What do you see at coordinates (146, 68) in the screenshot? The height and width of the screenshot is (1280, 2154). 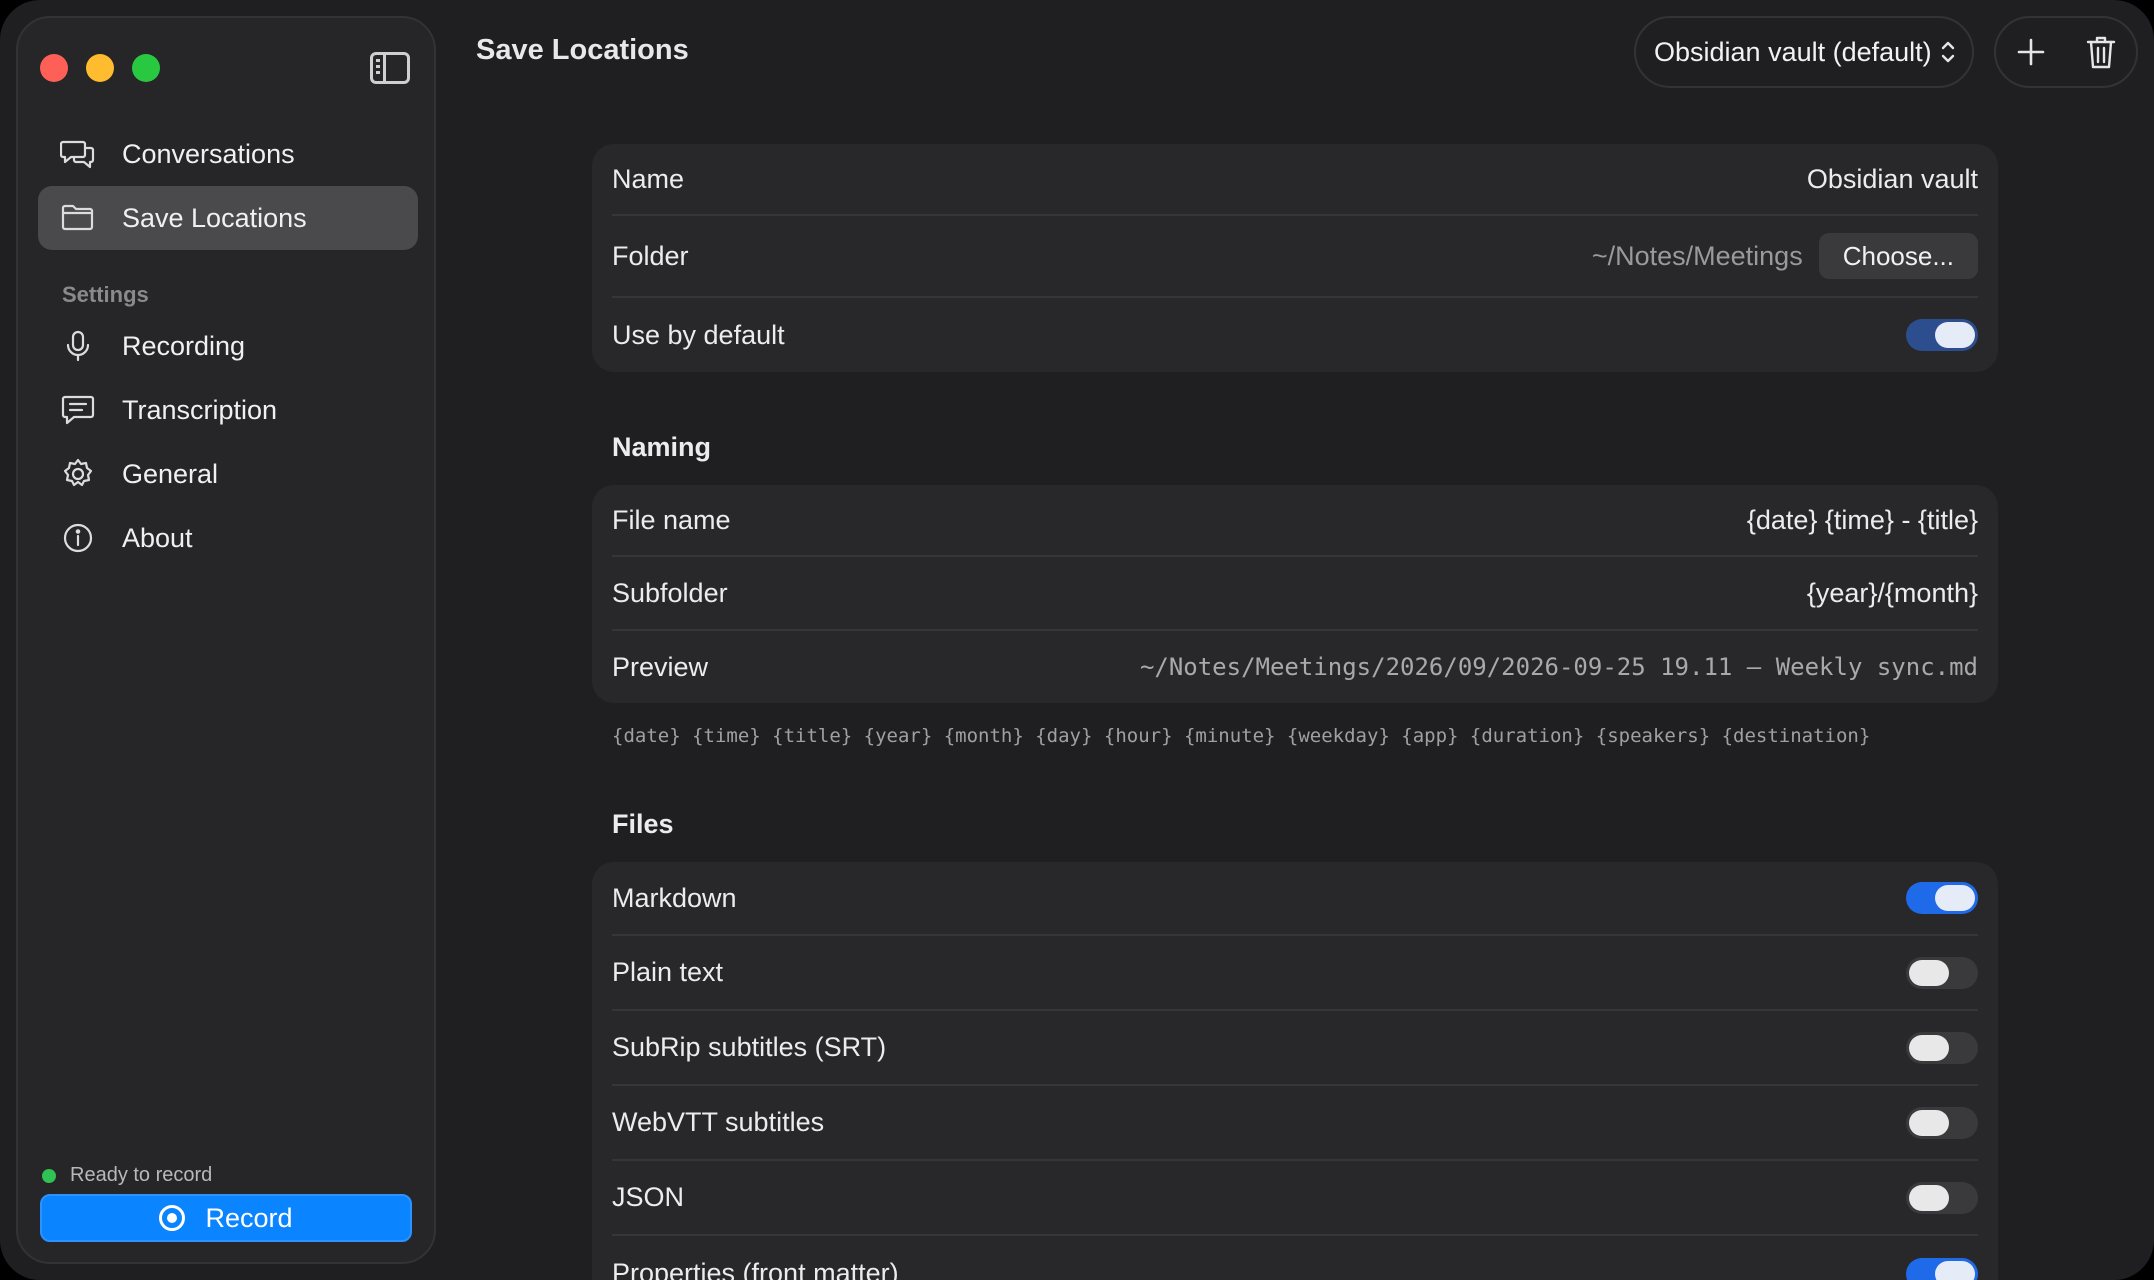 I see `zoom-window-button` at bounding box center [146, 68].